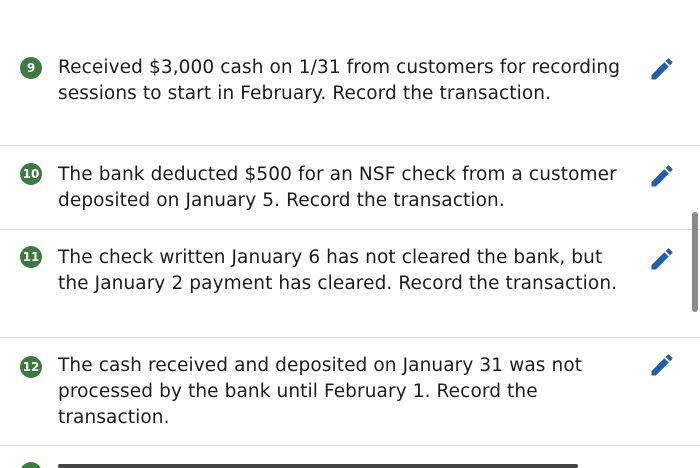 This screenshot has height=468, width=700. Describe the element at coordinates (695, 262) in the screenshot. I see `scrollbar` at that location.